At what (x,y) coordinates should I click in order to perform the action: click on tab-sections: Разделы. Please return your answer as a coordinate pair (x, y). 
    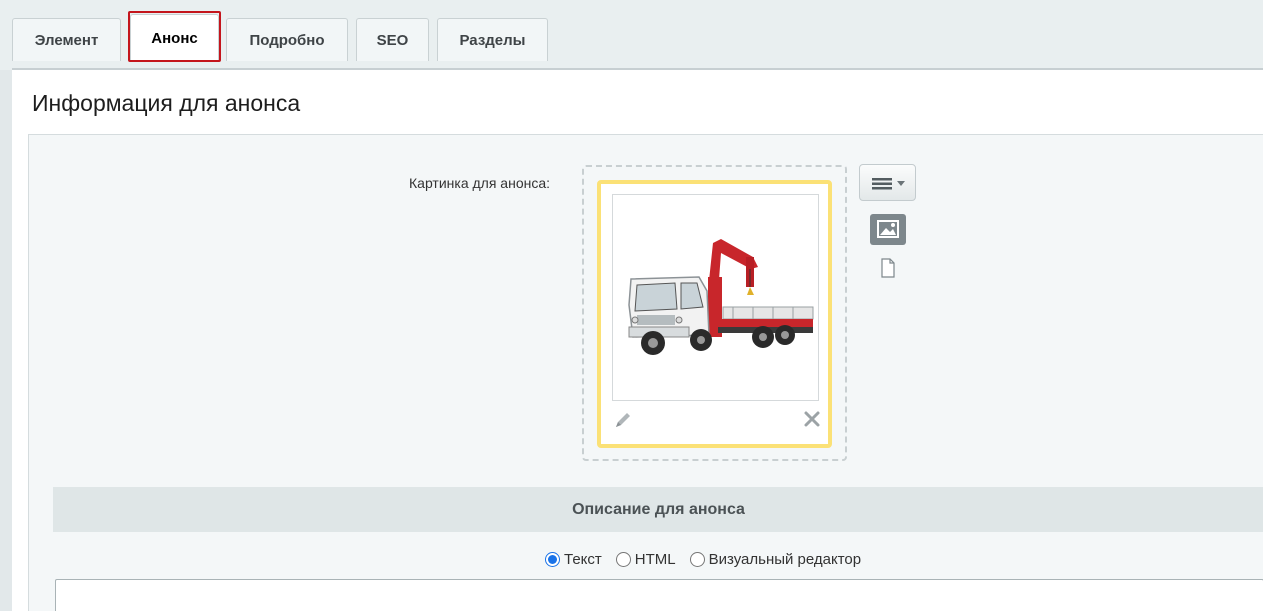
    Looking at the image, I should click on (492, 39).